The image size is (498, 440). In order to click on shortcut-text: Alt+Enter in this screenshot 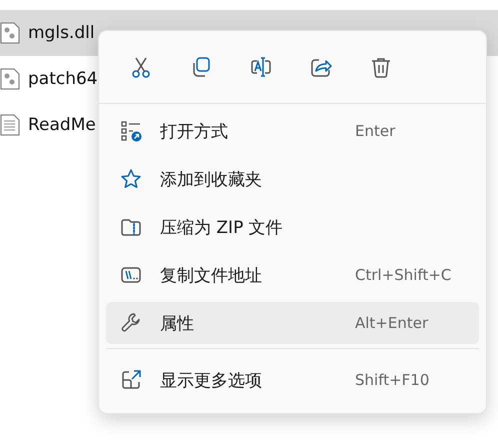, I will do `click(392, 323)`.